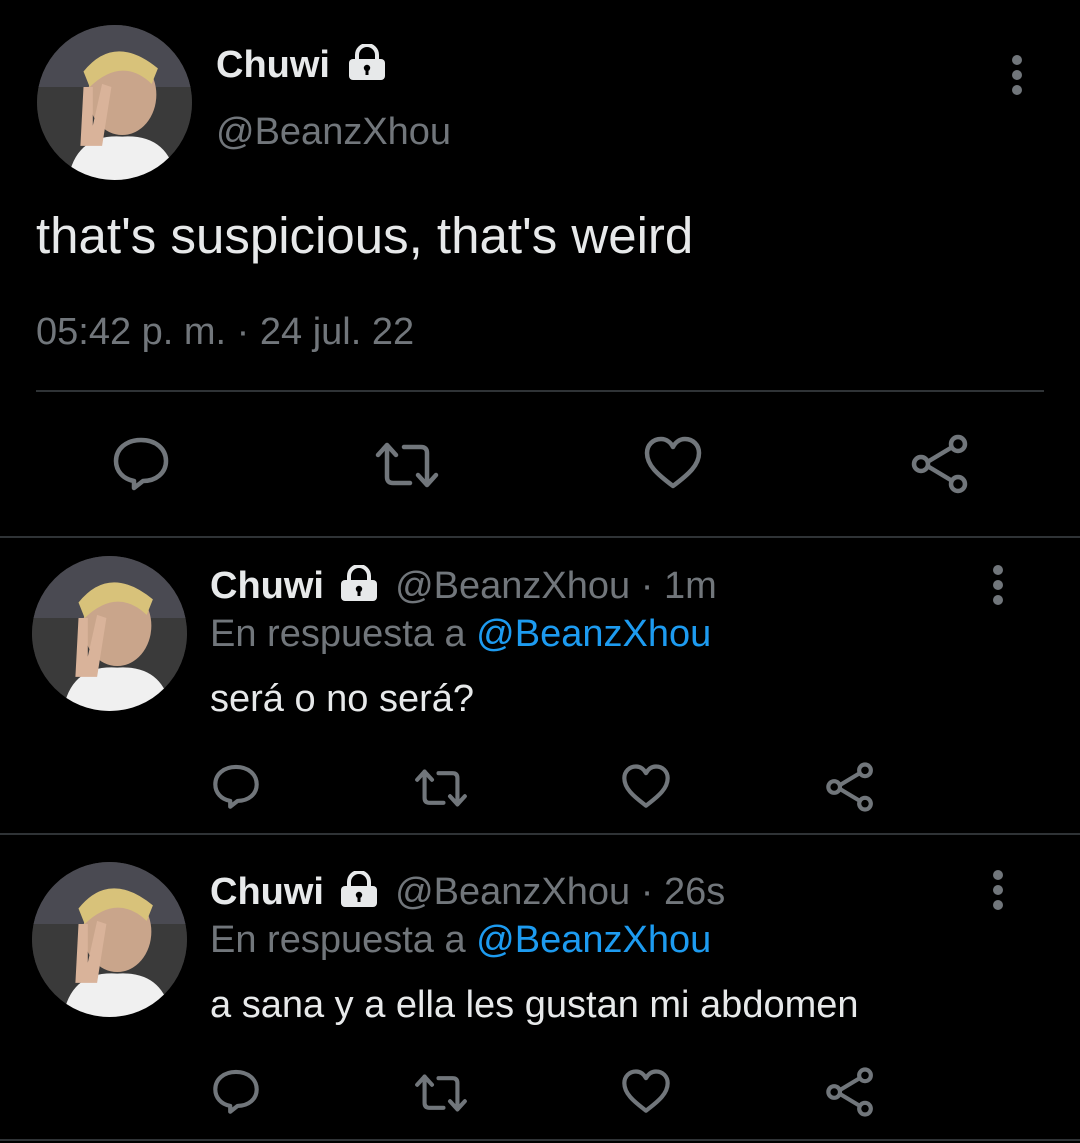 This screenshot has width=1080, height=1143. Describe the element at coordinates (365, 235) in the screenshot. I see `tweet-text: that's suspicious, that's weird` at that location.